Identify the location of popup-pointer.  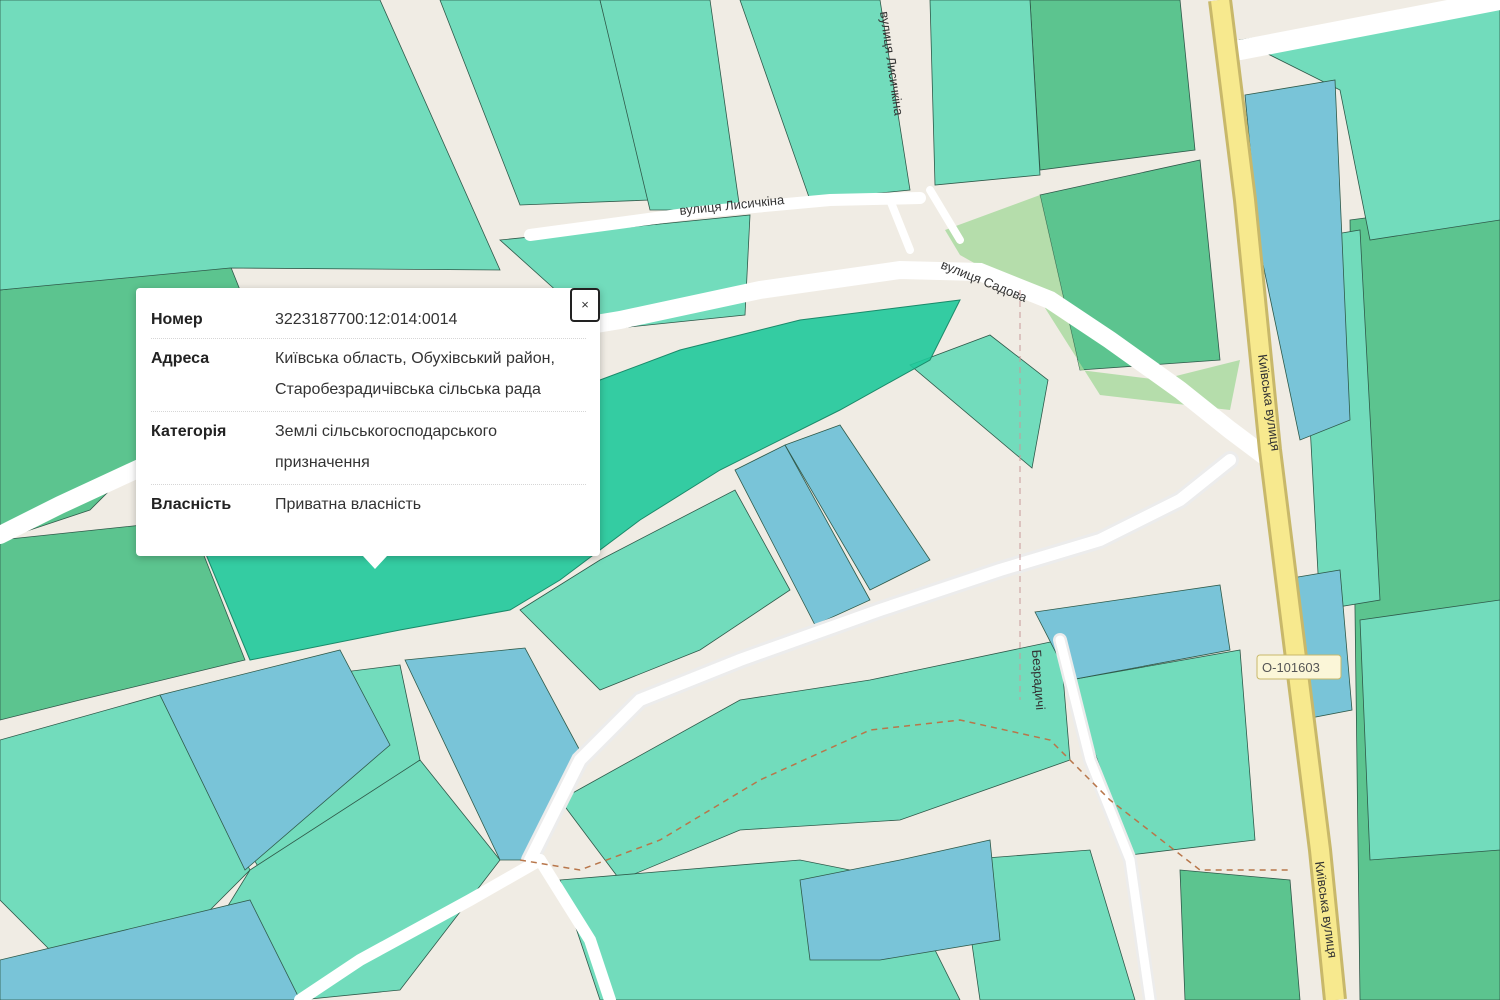
(375, 562).